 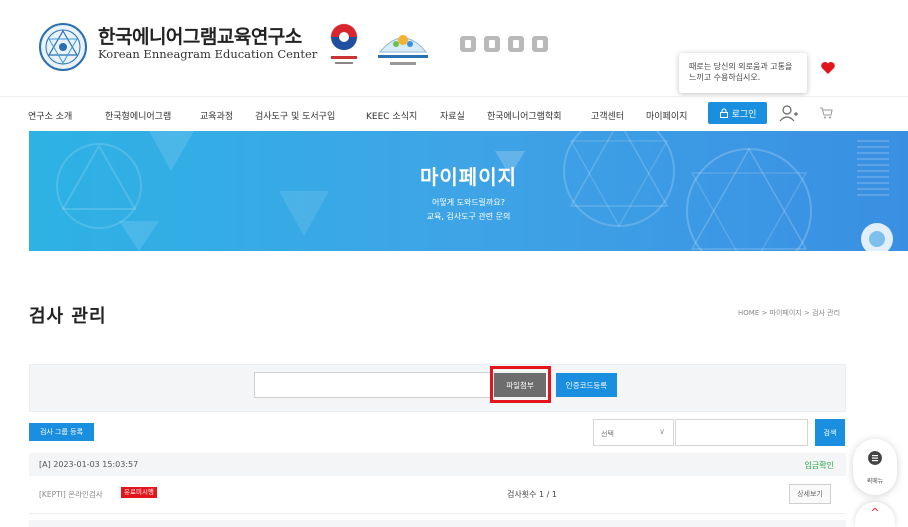 I want to click on nav-item-mypage: 마이페이지, so click(x=666, y=115).